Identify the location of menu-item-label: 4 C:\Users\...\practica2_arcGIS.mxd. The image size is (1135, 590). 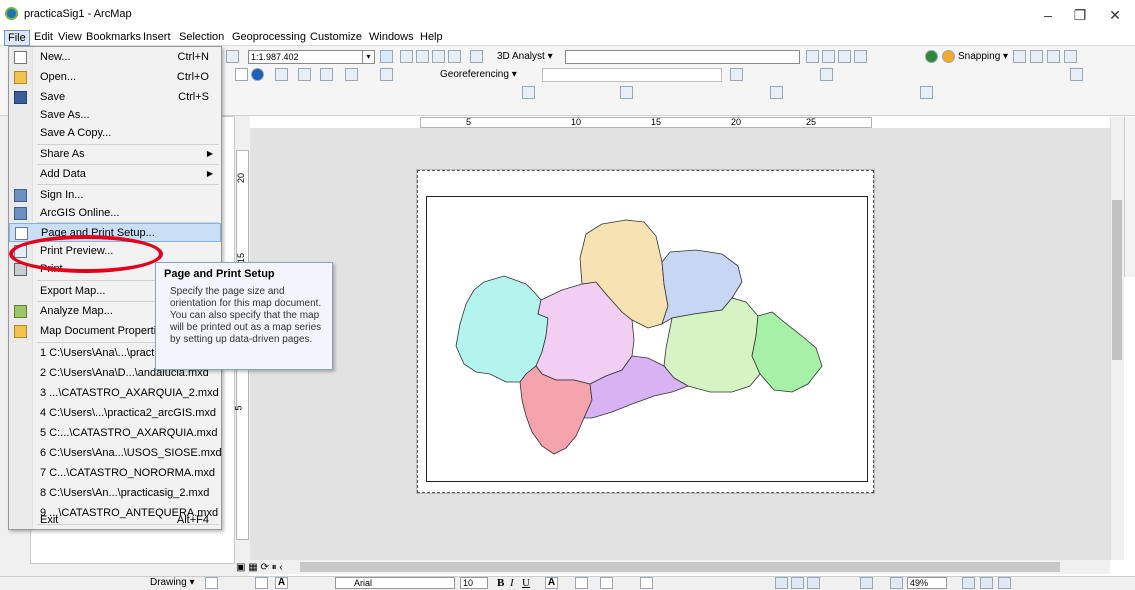
(128, 413).